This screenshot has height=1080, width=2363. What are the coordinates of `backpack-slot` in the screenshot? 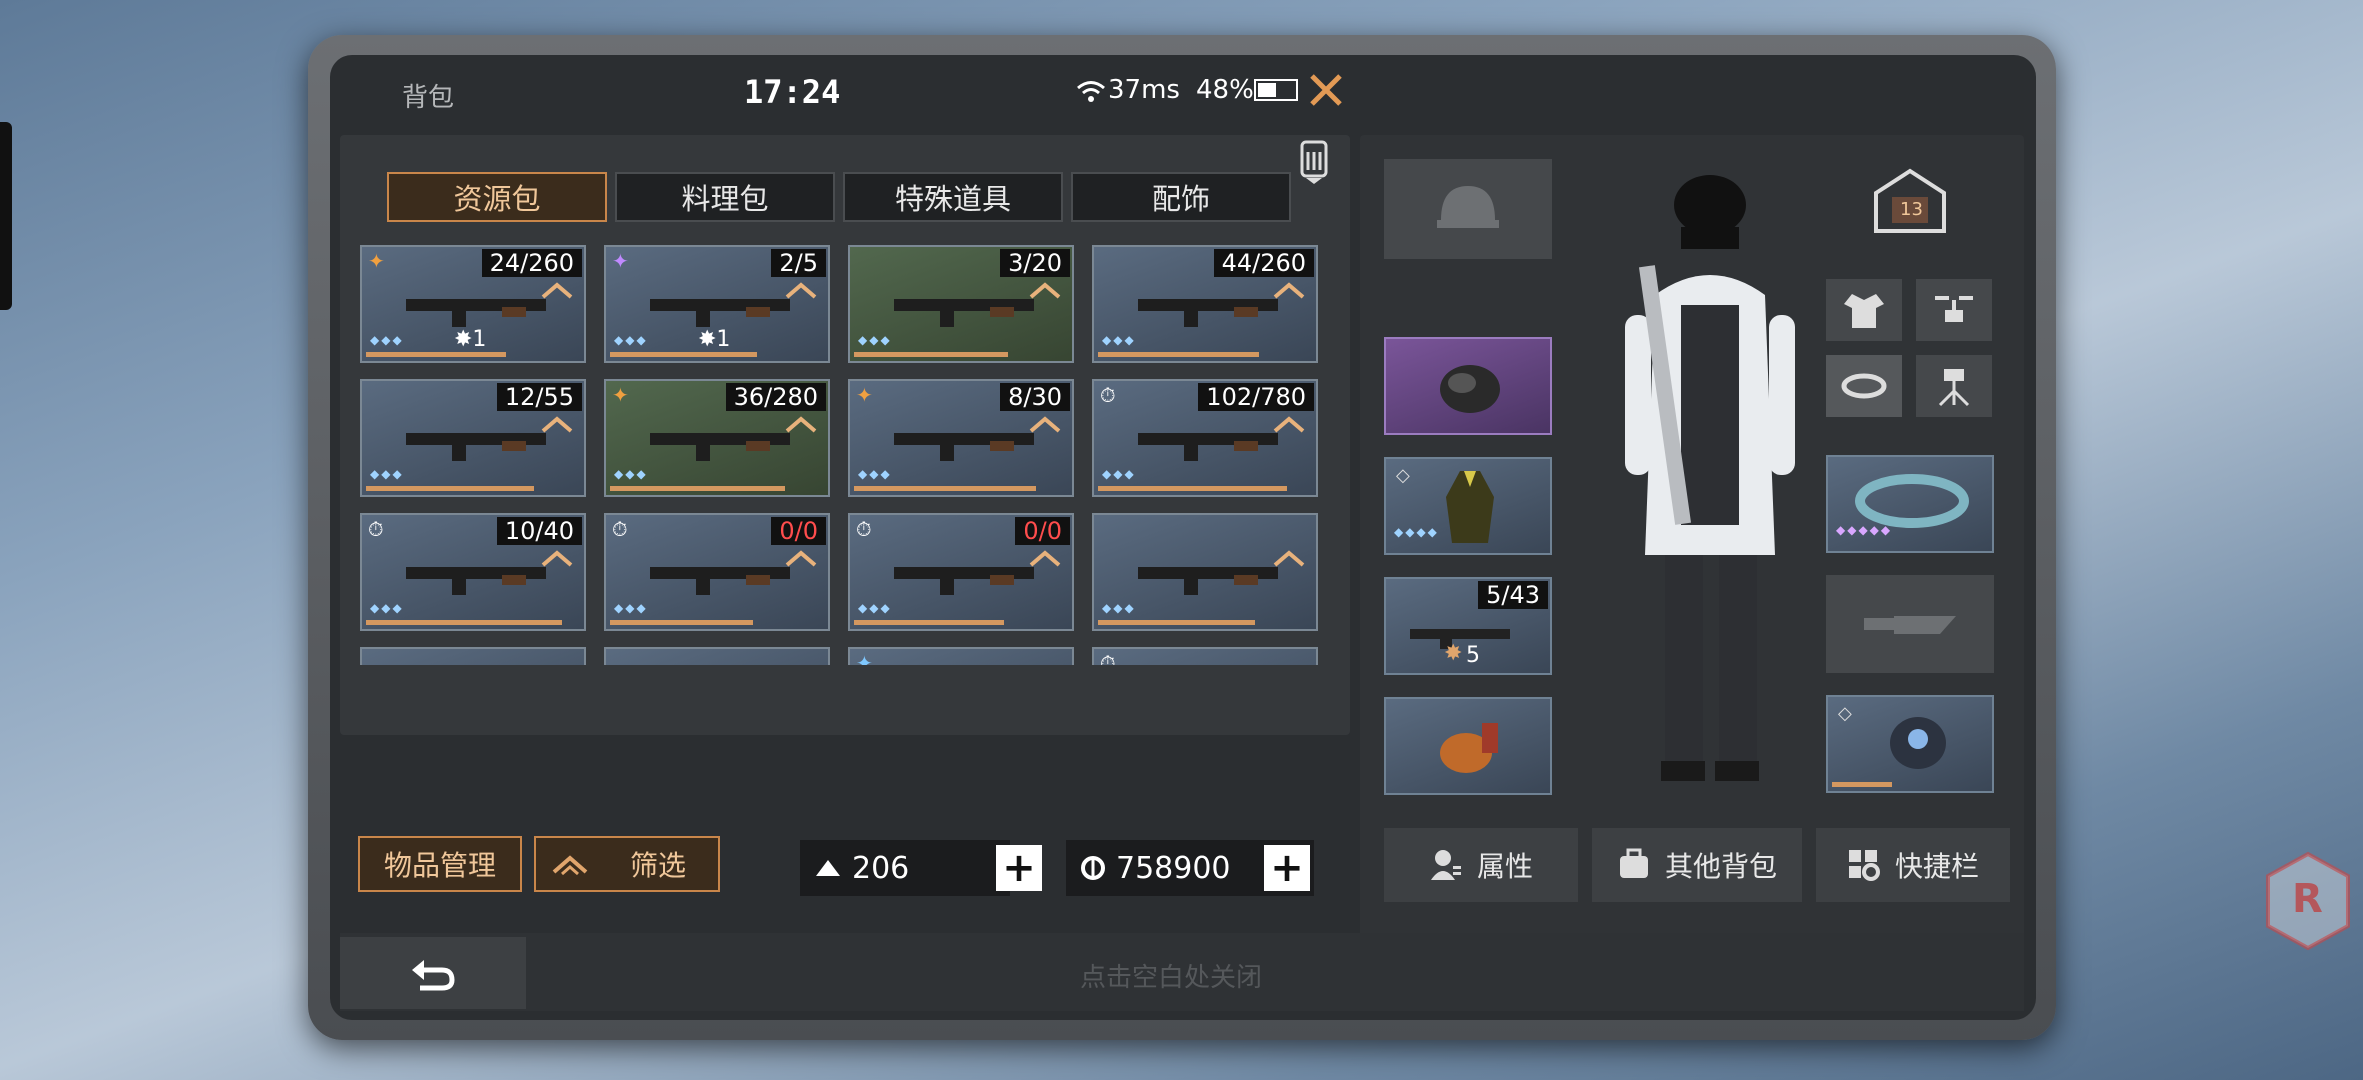 It's located at (1468, 386).